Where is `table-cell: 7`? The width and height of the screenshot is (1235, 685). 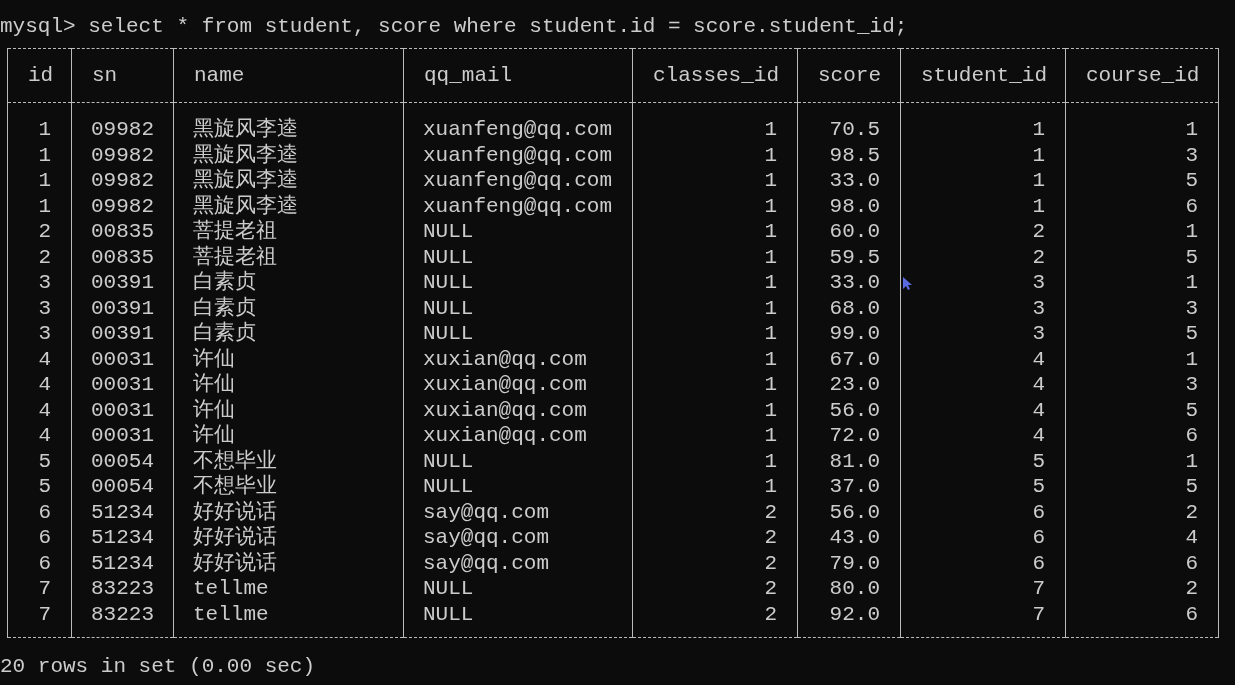 table-cell: 7 is located at coordinates (1038, 614).